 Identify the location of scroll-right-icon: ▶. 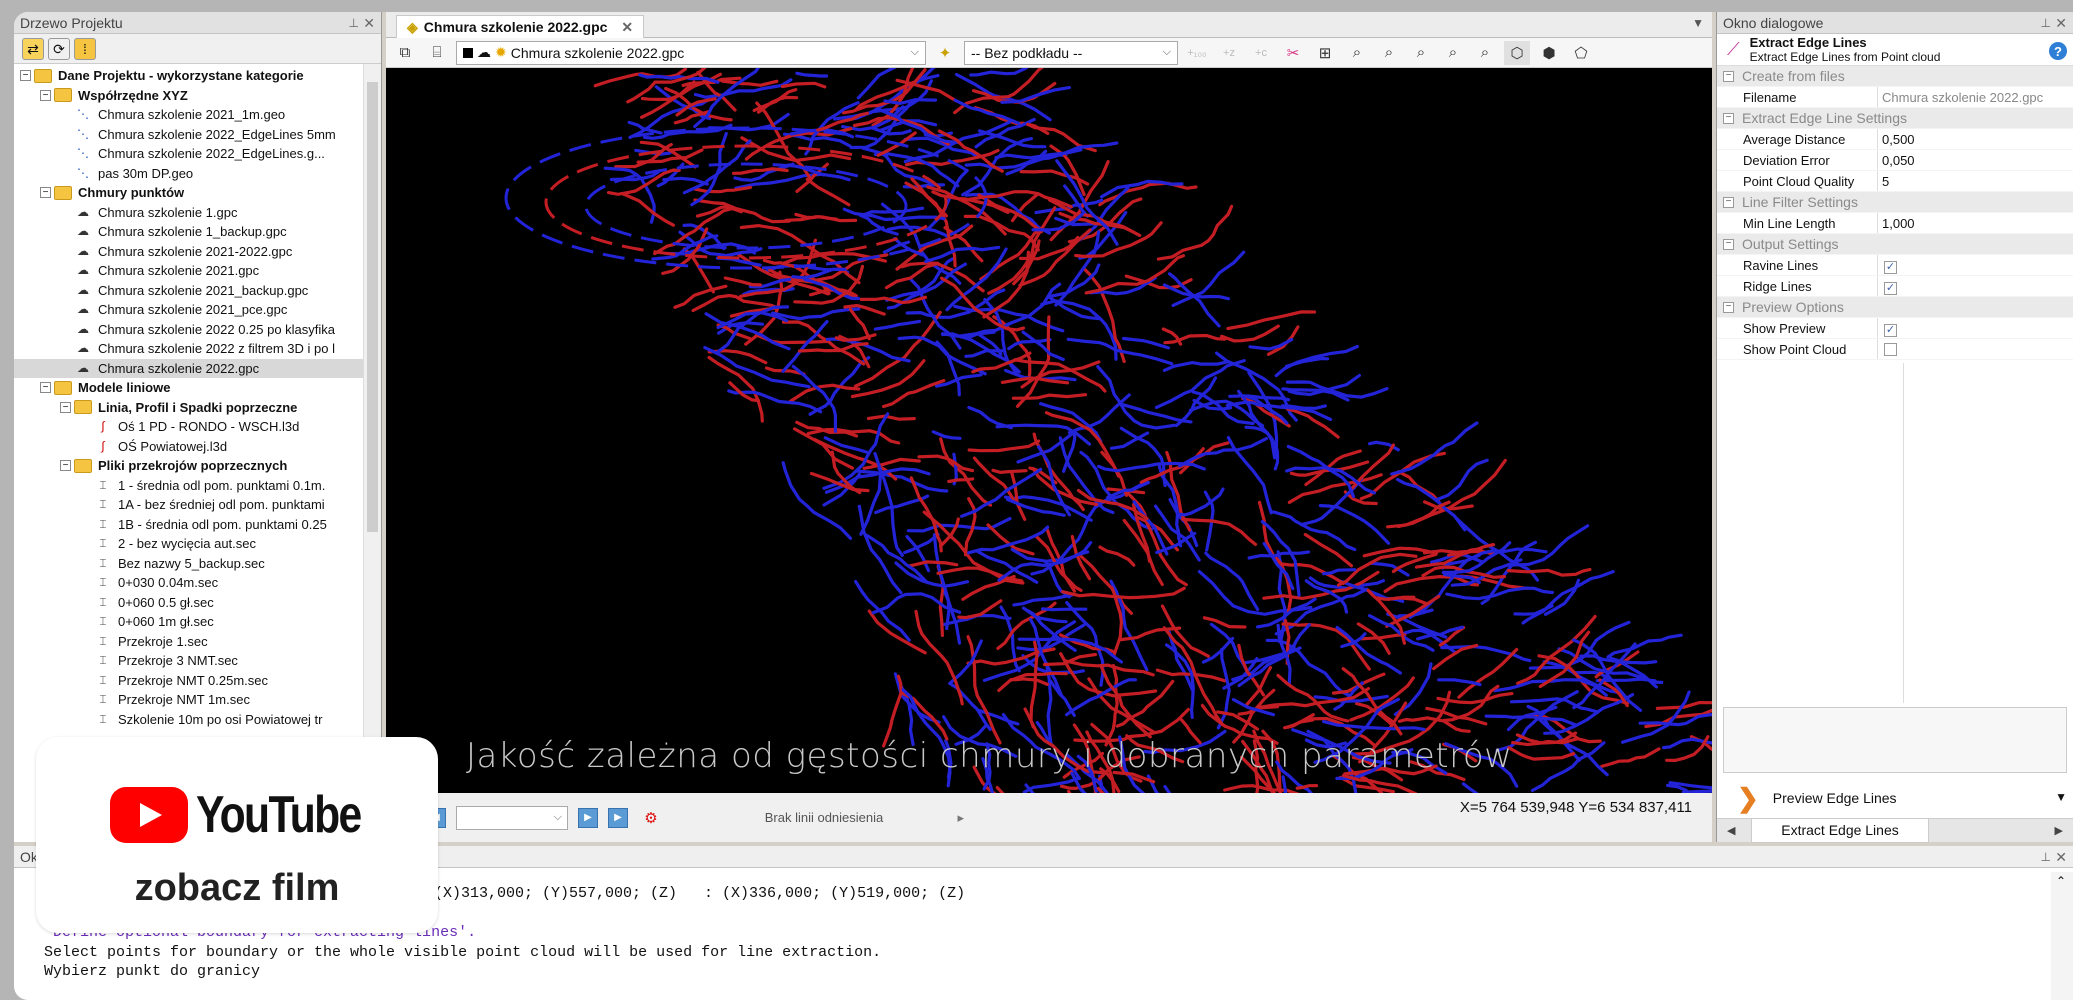
(2059, 830).